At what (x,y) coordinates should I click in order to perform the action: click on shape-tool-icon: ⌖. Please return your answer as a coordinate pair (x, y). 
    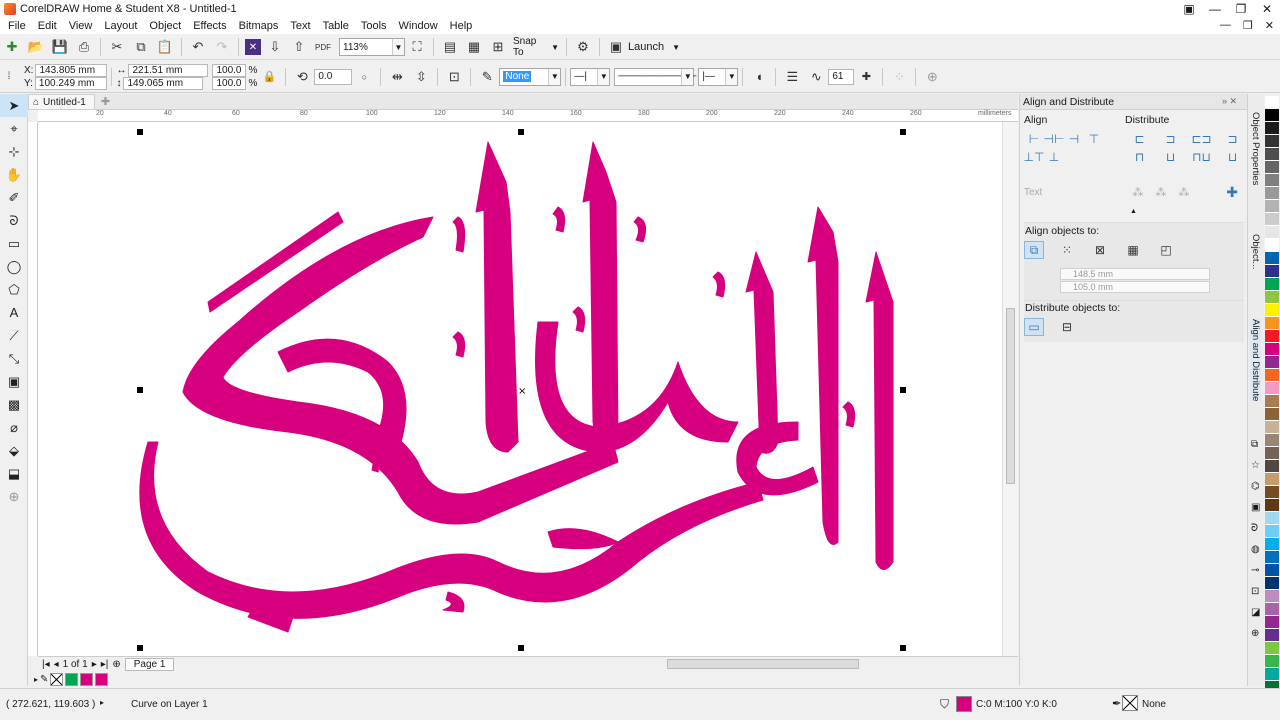
    Looking at the image, I should click on (14, 128).